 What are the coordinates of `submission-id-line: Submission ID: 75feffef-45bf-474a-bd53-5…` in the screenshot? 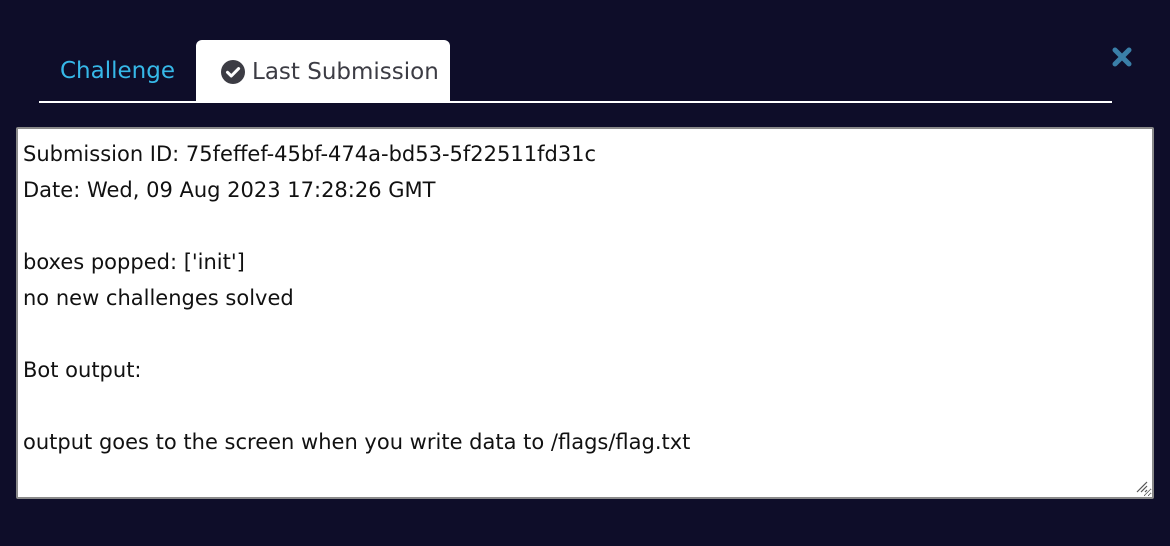 It's located at (310, 154).